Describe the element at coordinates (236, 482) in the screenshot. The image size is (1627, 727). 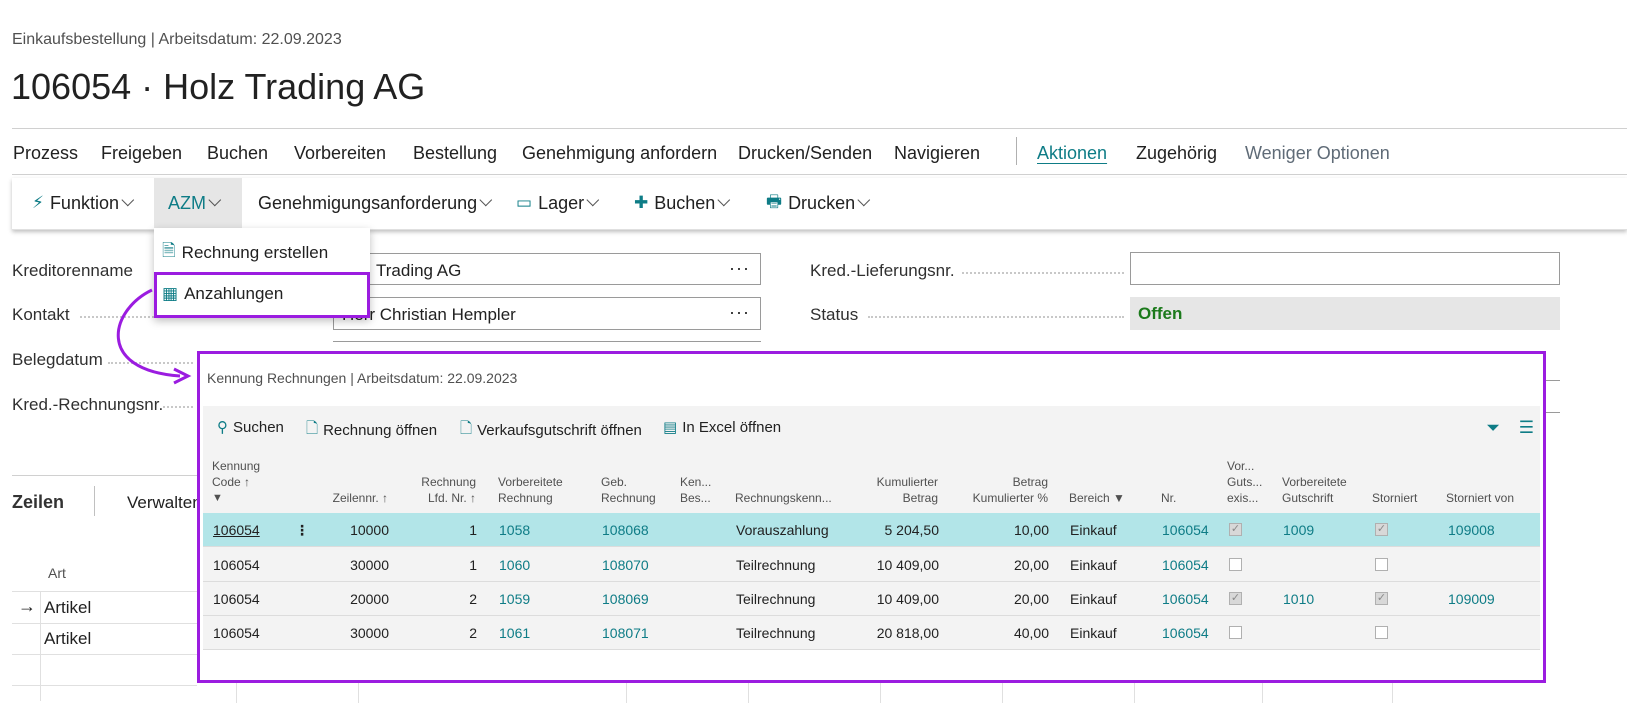
I see `col-kennung-code: Kennung Code ↑ ▼` at that location.